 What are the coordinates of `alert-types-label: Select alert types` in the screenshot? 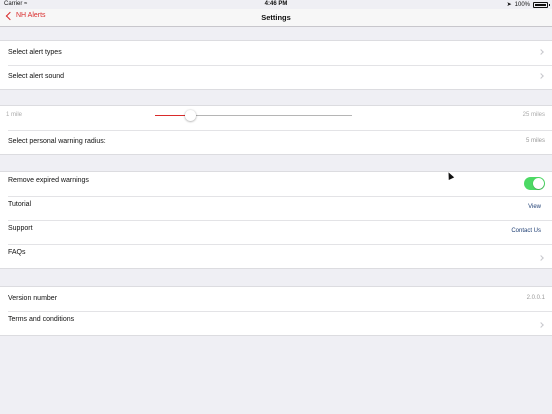 It's located at (35, 52).